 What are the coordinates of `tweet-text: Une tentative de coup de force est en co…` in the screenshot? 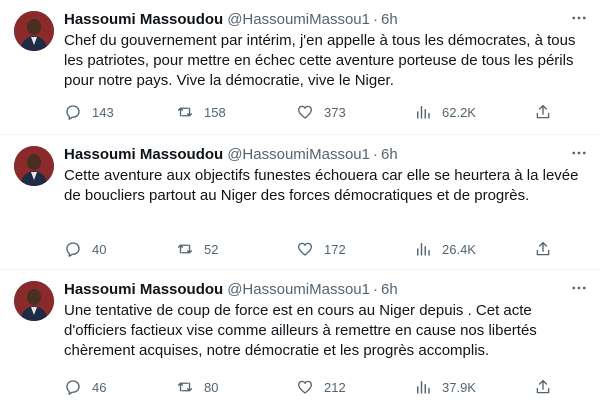 It's located at (300, 330).